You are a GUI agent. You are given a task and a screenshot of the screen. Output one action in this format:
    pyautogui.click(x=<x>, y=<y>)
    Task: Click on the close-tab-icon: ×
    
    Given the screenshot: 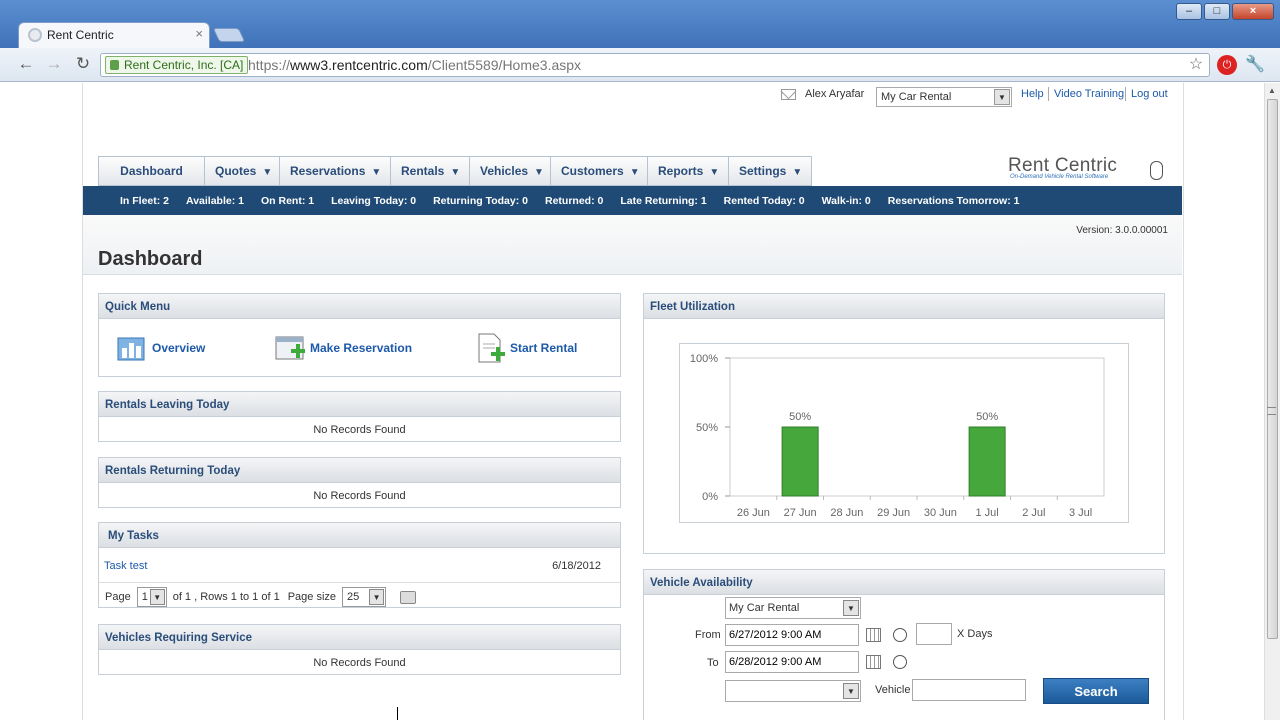 What is the action you would take?
    pyautogui.click(x=199, y=33)
    